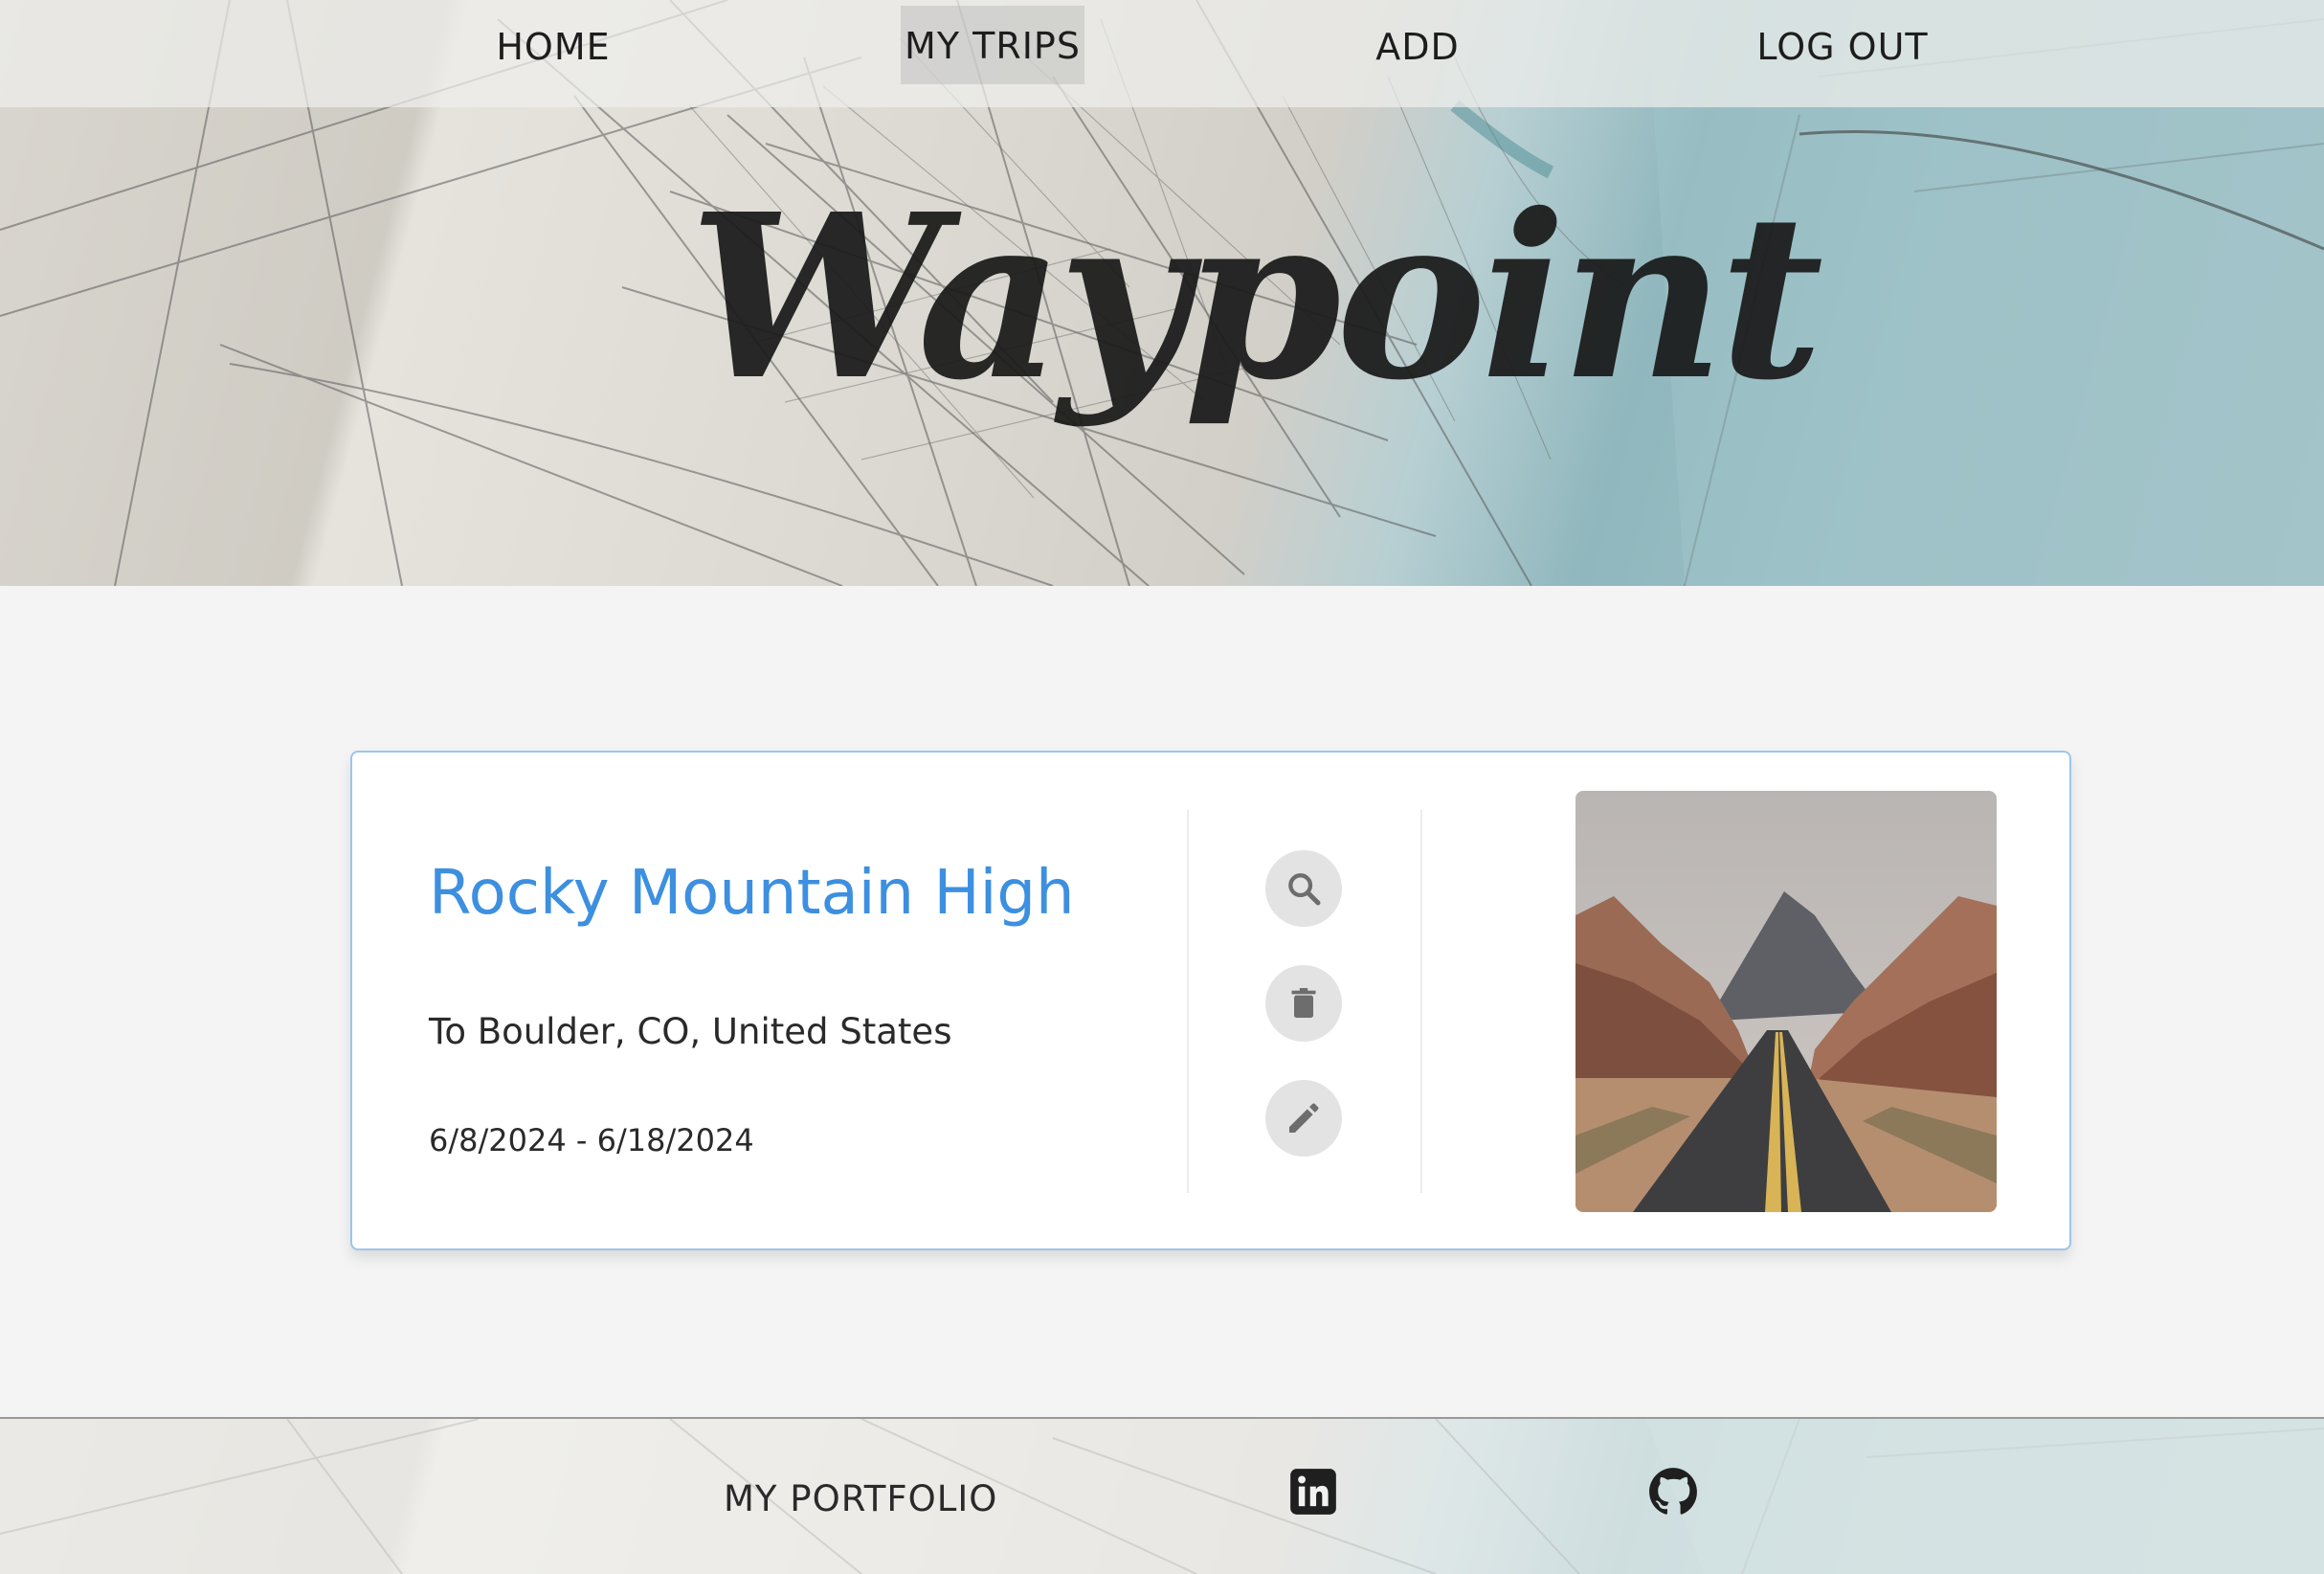 This screenshot has height=1574, width=2324. I want to click on trip-photo, so click(1786, 1001).